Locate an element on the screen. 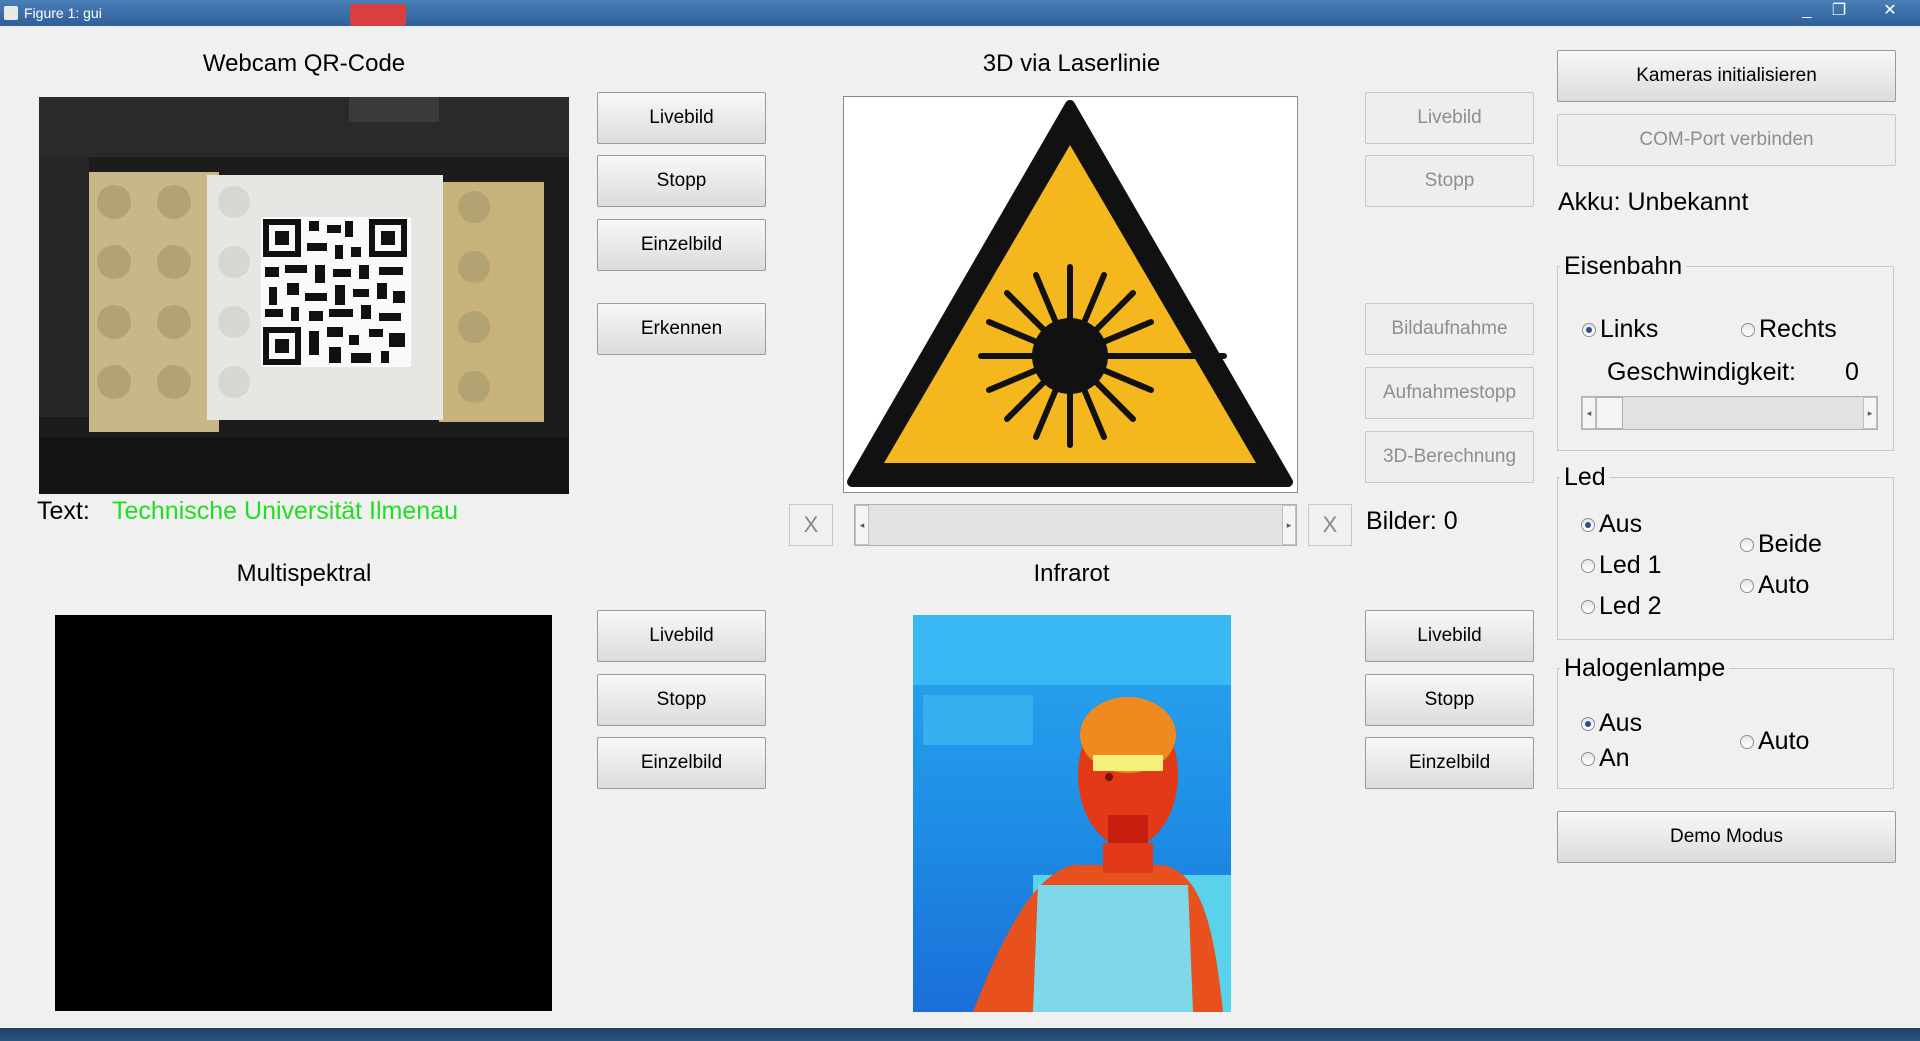 The width and height of the screenshot is (1920, 1041). qr-text-value: Technische Universität Ilmenau is located at coordinates (285, 511).